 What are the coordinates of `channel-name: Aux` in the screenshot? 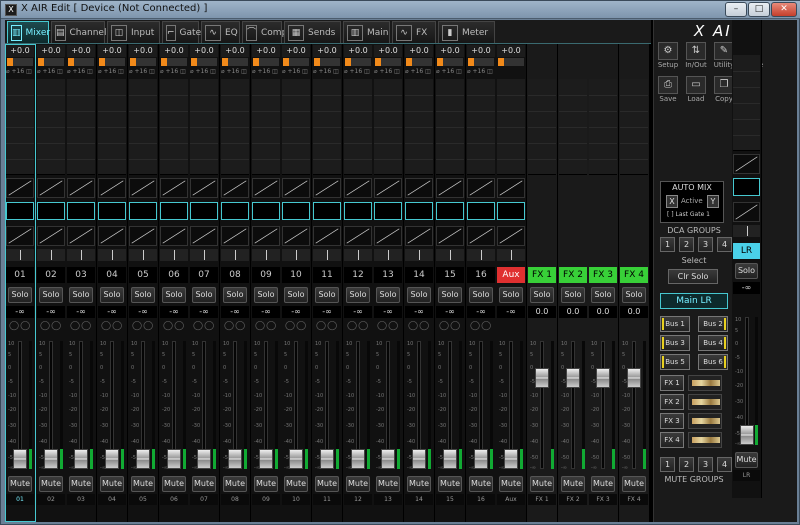 It's located at (511, 275).